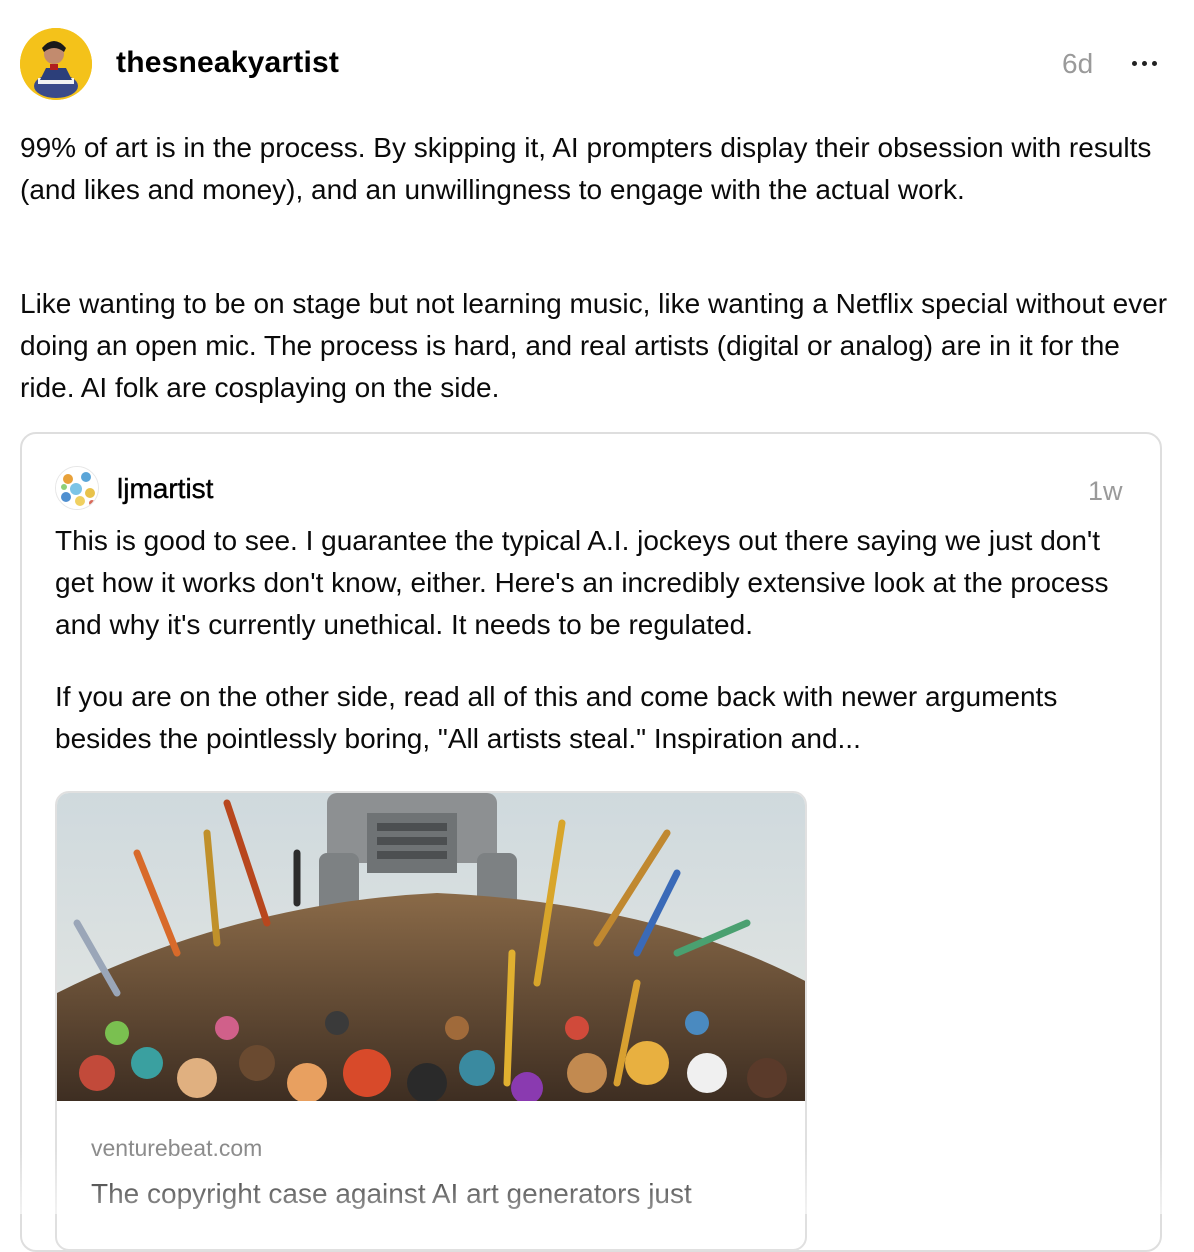 This screenshot has height=1252, width=1194. What do you see at coordinates (1105, 491) in the screenshot?
I see `quoted-timestamp: 1w` at bounding box center [1105, 491].